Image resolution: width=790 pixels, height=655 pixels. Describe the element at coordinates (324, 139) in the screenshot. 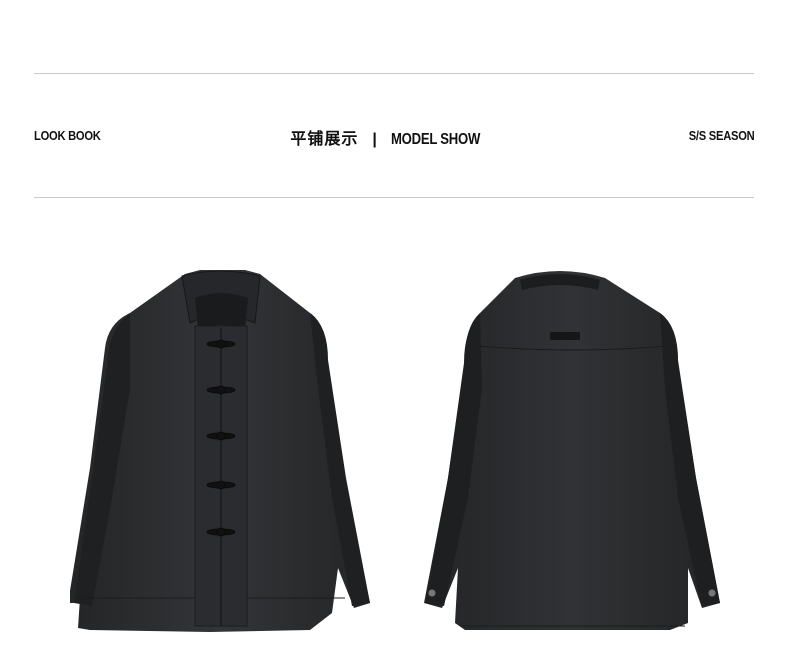

I see `section-title-cn: 平铺展示` at that location.